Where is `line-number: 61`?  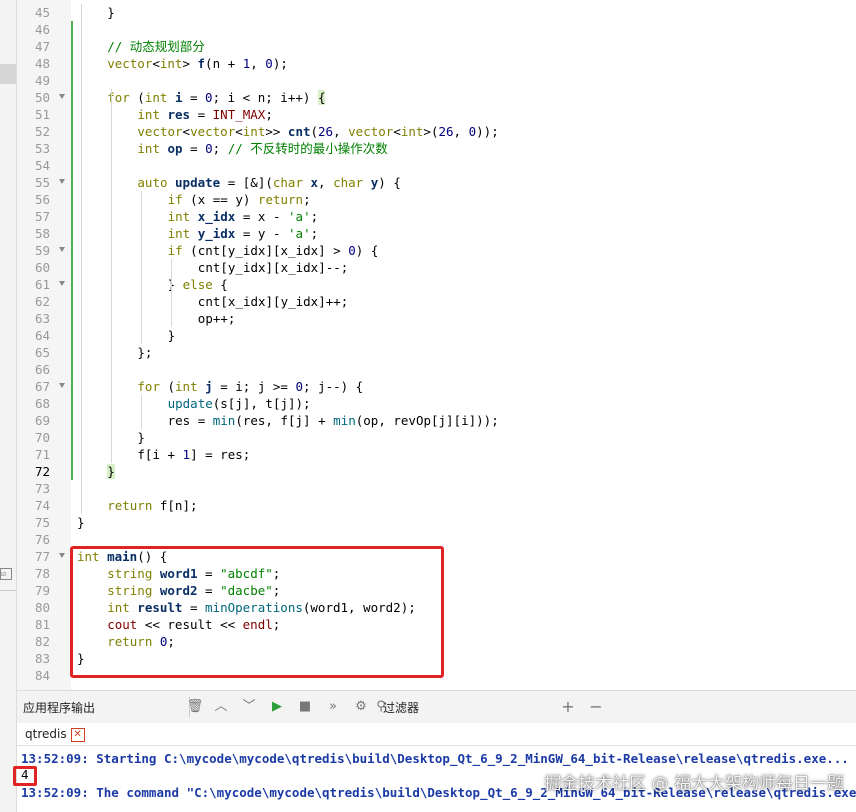 line-number: 61 is located at coordinates (42, 284).